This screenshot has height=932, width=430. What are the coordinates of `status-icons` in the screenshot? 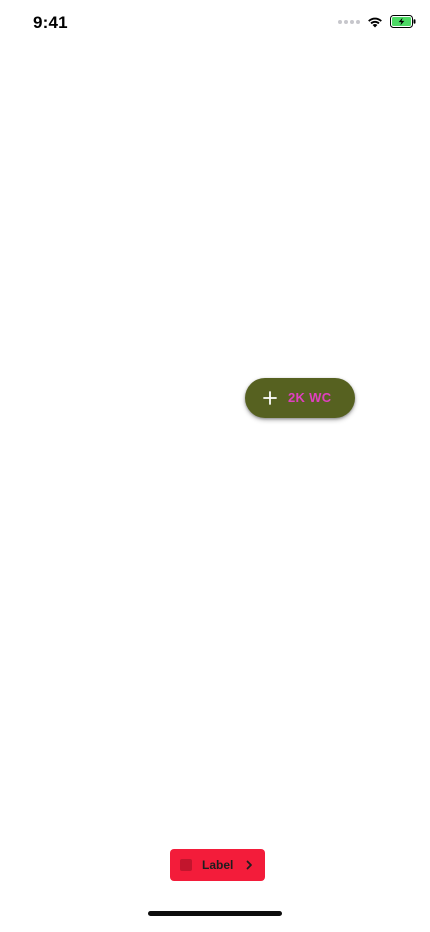 It's located at (377, 21).